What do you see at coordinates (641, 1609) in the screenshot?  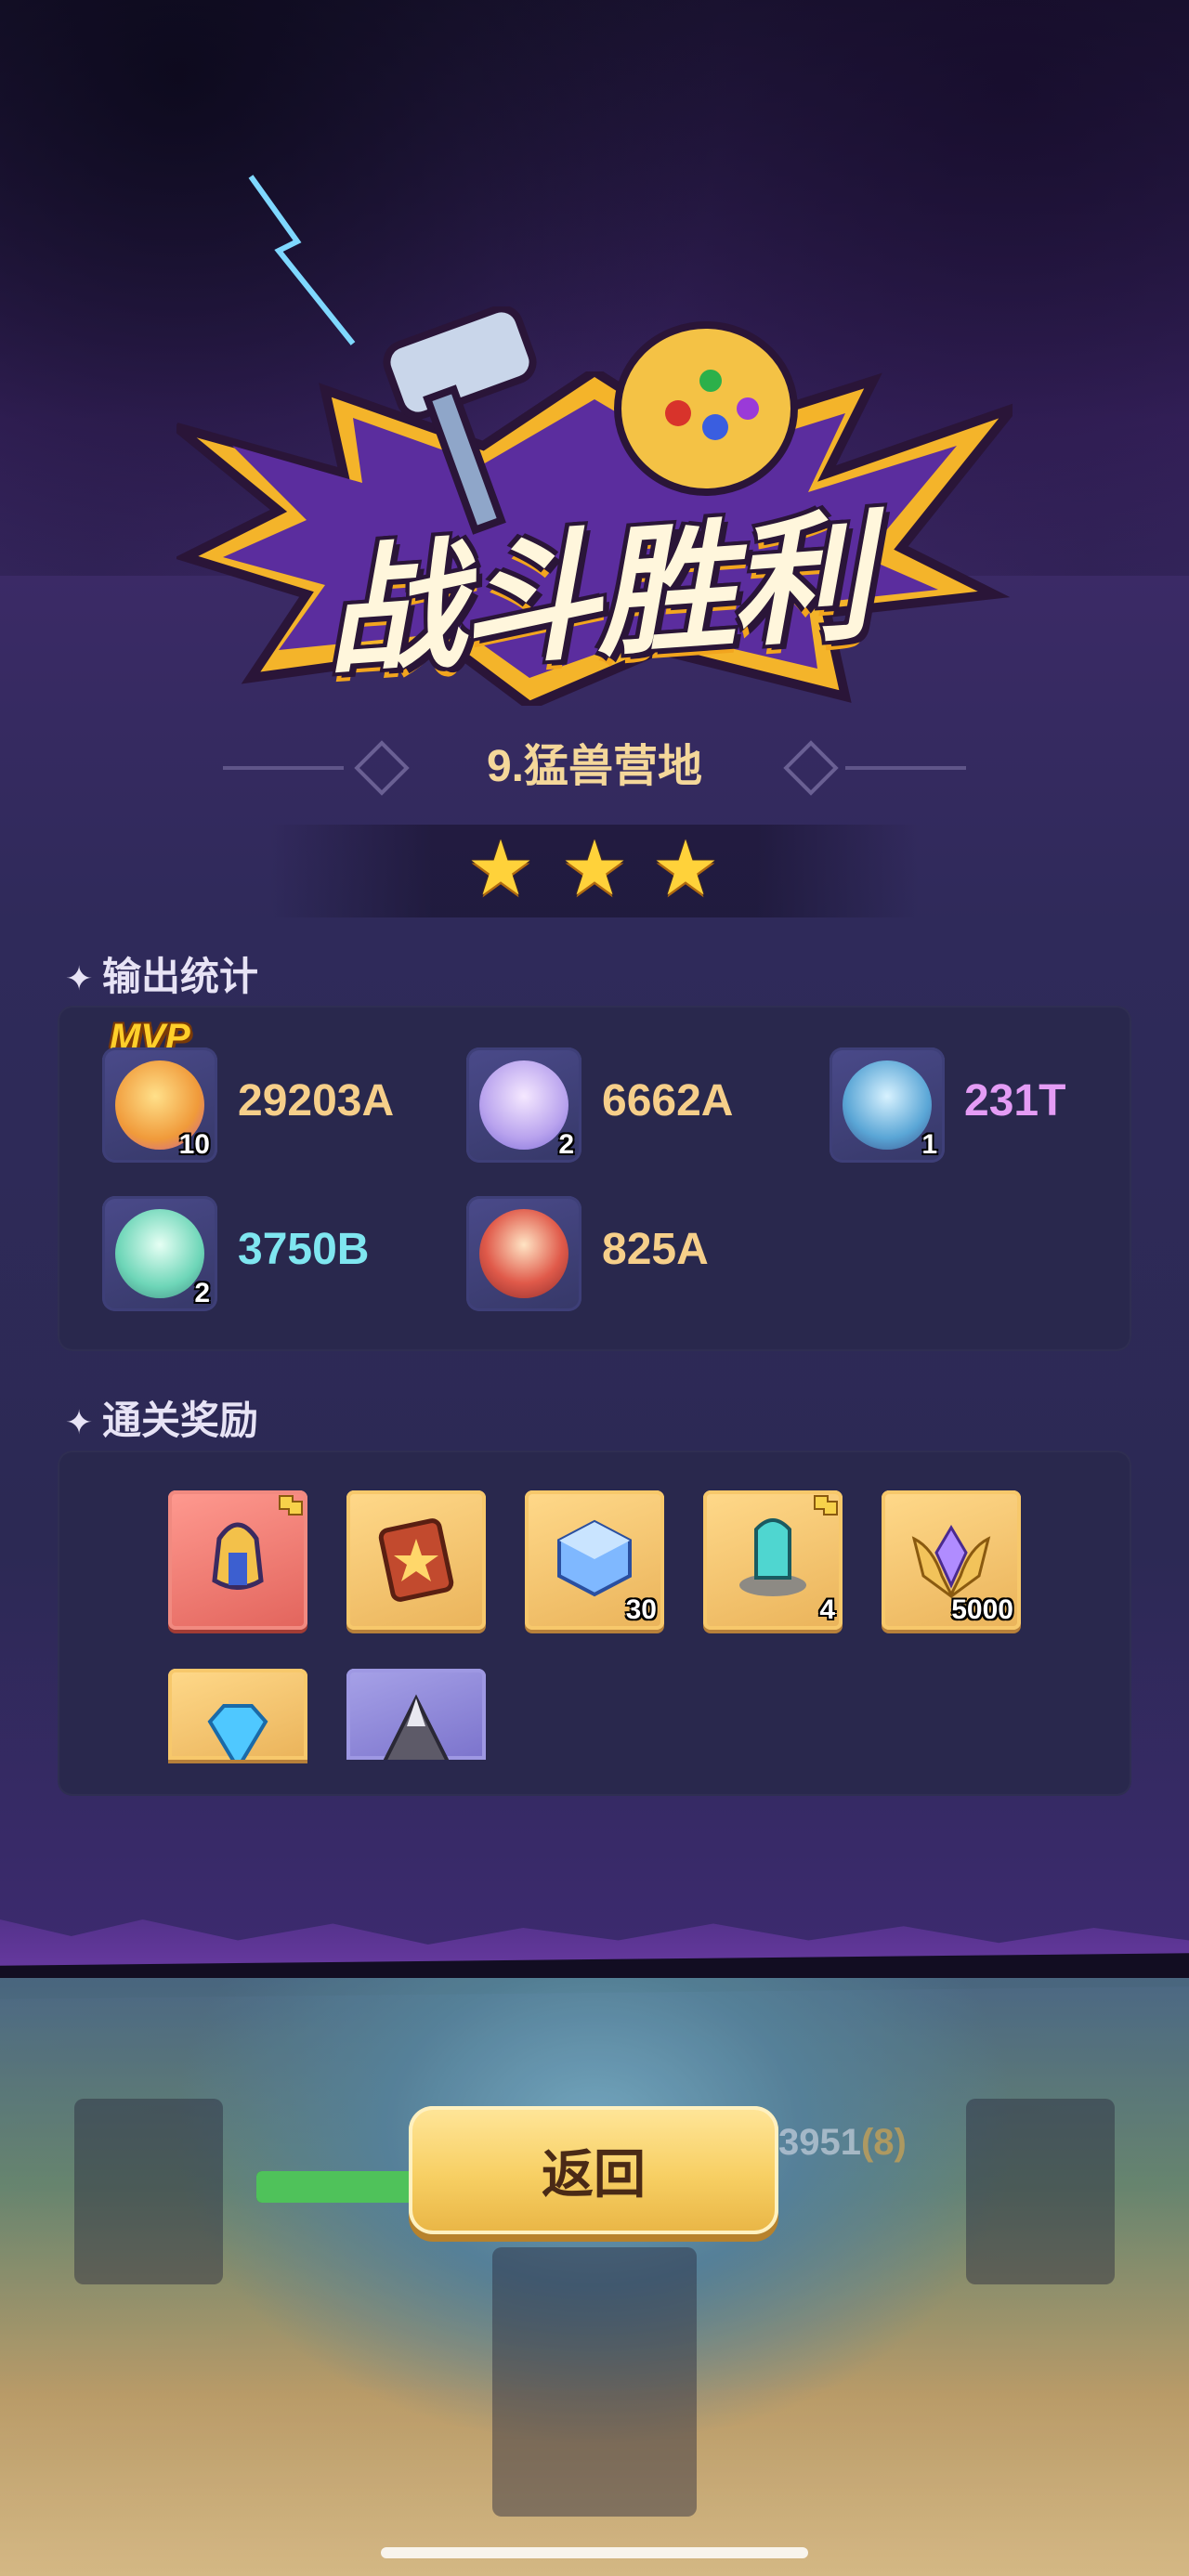 I see `reward-count: 30` at bounding box center [641, 1609].